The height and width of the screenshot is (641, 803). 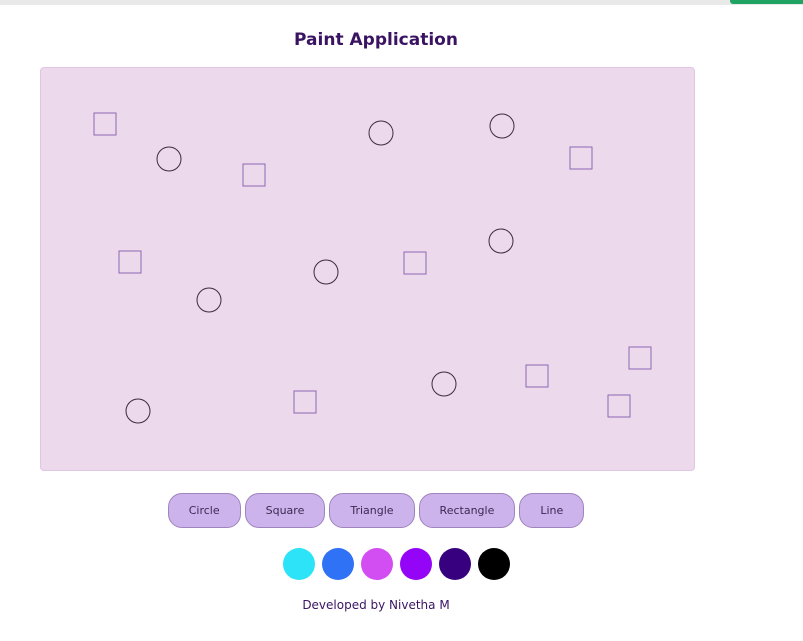 I want to click on footer-credit: Developed by Nivetha M, so click(x=376, y=605).